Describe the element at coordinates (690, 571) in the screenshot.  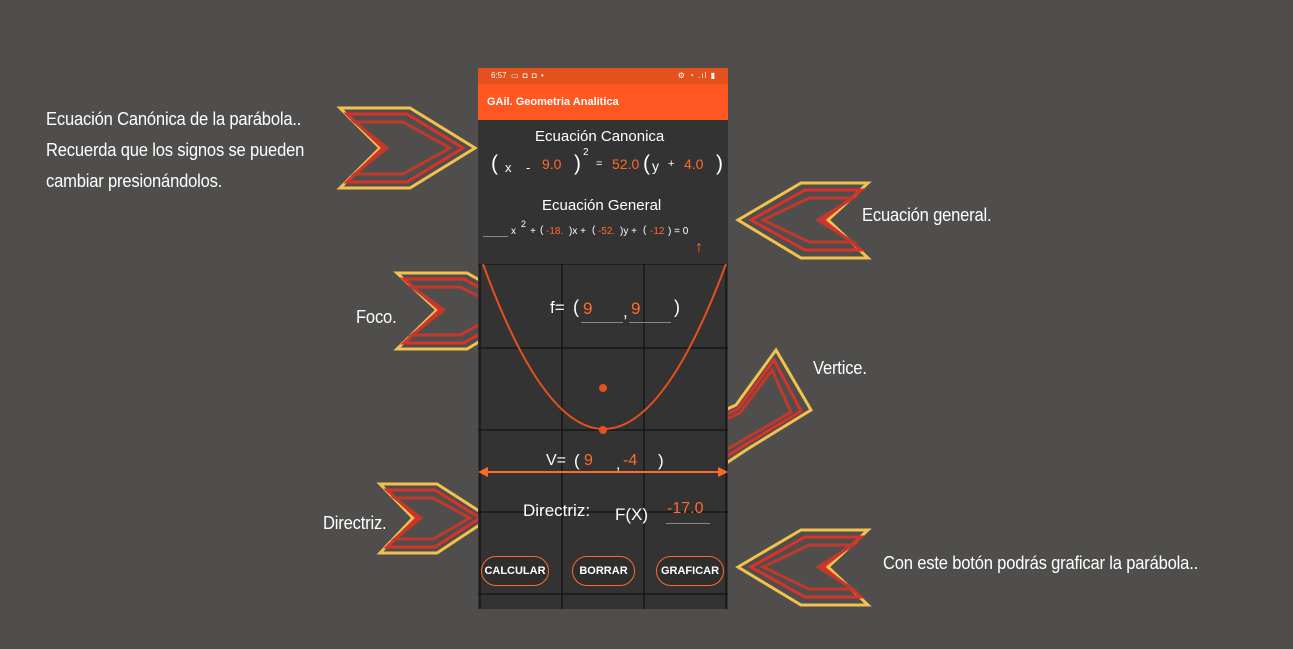
I see `graph-button: GRAFICAR` at that location.